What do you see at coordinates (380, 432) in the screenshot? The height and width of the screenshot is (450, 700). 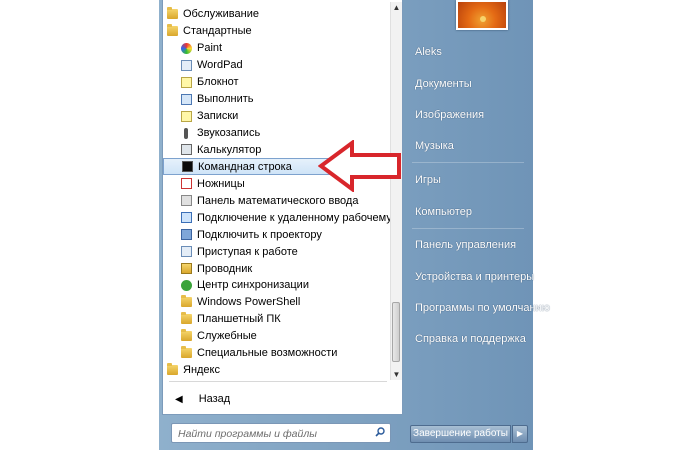 I see `search-icon` at bounding box center [380, 432].